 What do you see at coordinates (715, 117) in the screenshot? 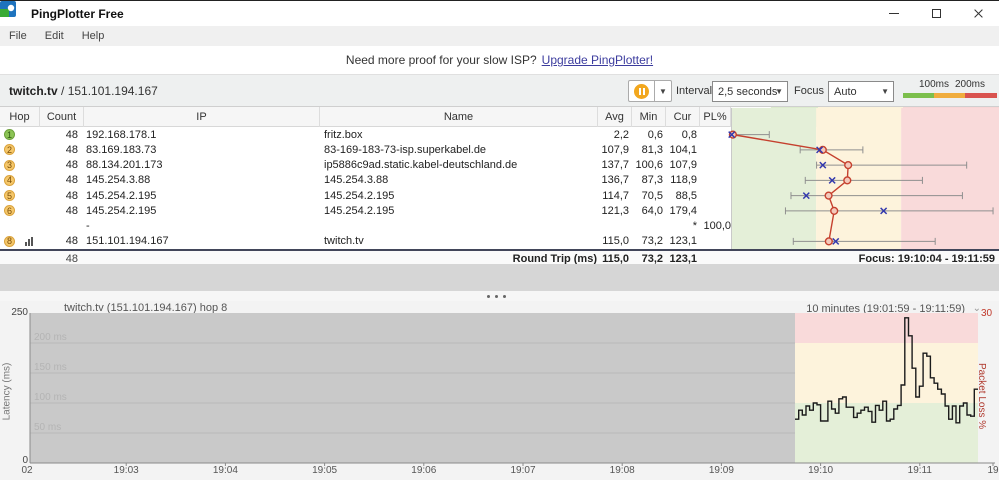
I see `col-header-pl: PL%` at bounding box center [715, 117].